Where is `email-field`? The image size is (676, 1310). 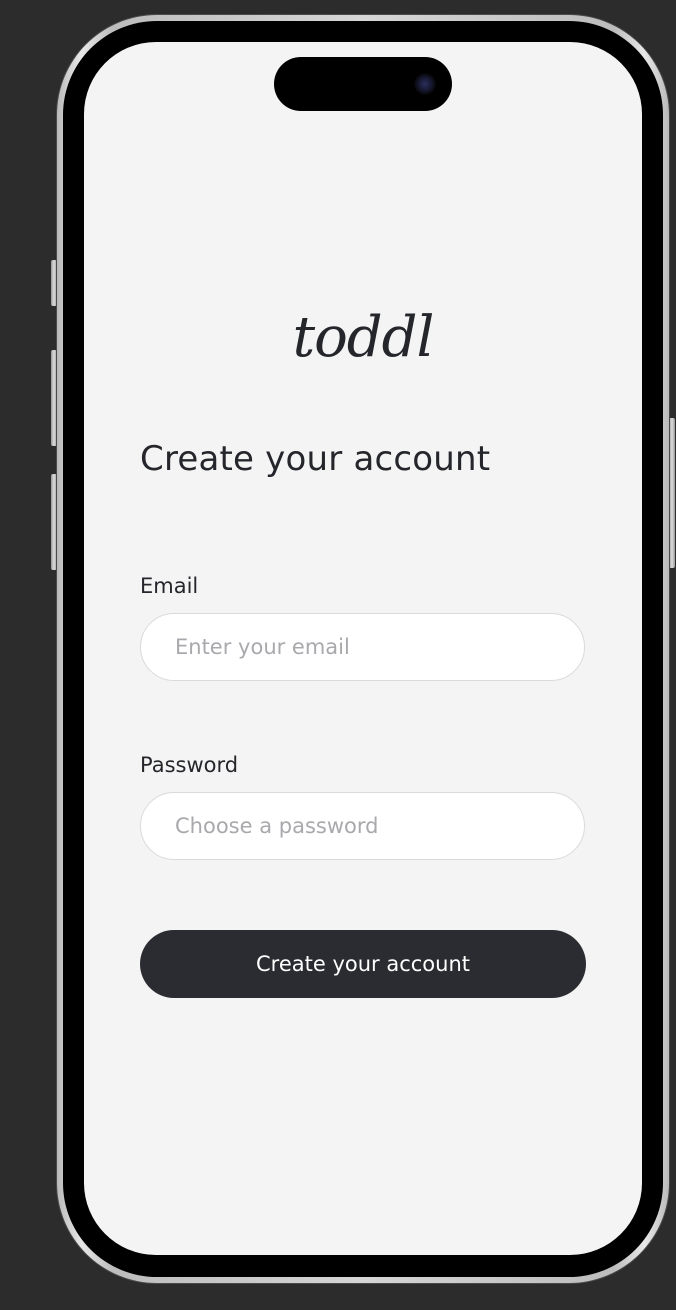 email-field is located at coordinates (362, 647).